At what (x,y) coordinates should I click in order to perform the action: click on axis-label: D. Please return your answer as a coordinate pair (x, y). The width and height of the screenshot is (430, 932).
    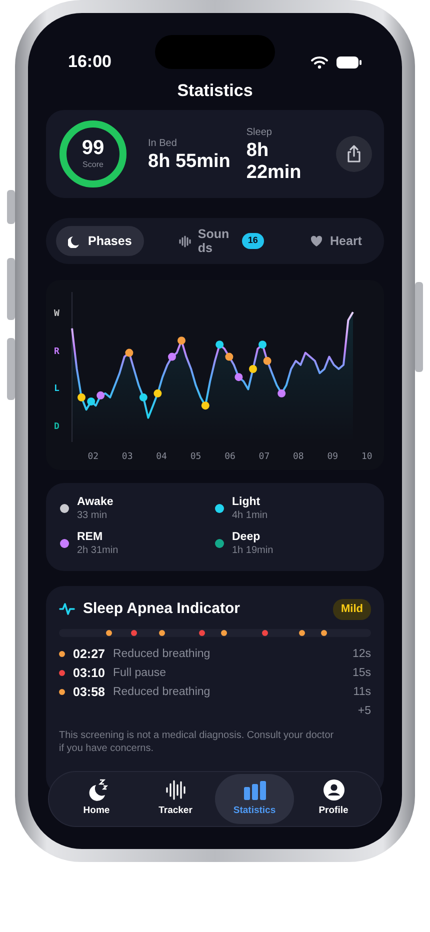
    Looking at the image, I should click on (57, 427).